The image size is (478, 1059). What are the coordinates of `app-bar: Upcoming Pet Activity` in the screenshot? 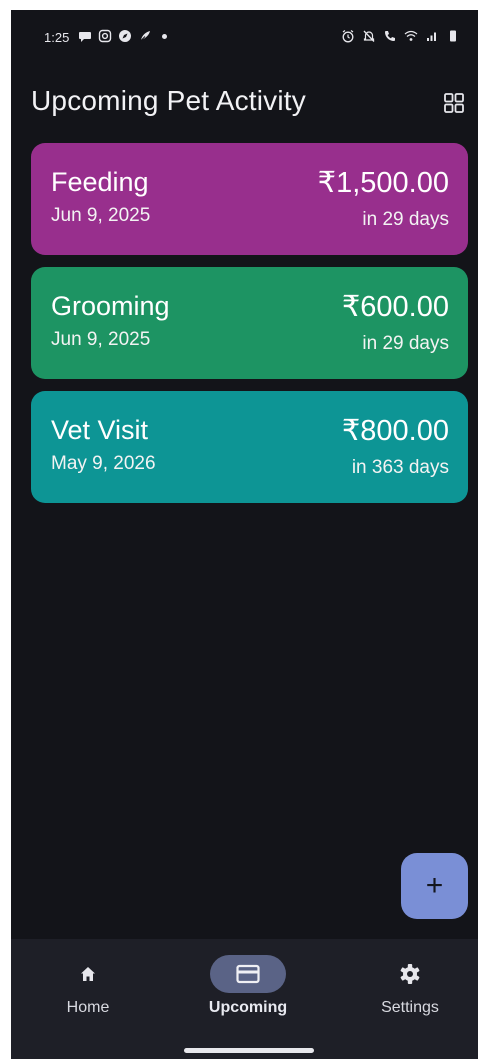 It's located at (244, 100).